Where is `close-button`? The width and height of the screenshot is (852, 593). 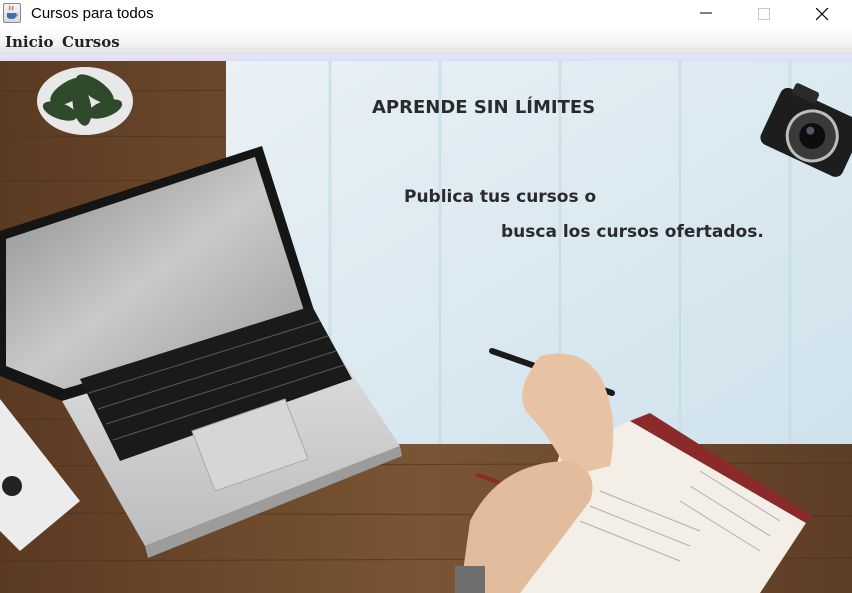 close-button is located at coordinates (823, 14).